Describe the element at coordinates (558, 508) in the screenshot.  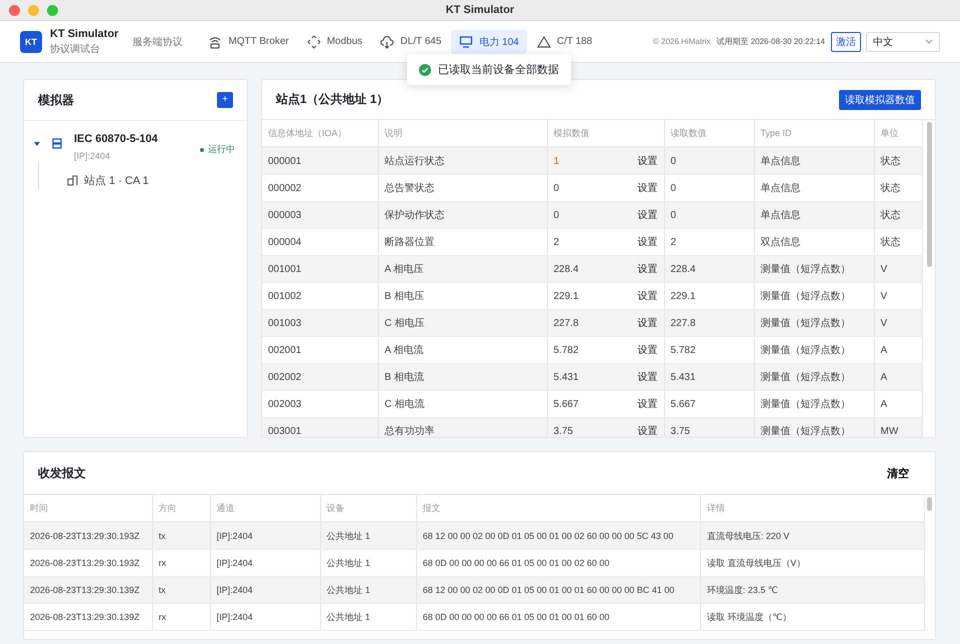
I see `column-header: 报文` at that location.